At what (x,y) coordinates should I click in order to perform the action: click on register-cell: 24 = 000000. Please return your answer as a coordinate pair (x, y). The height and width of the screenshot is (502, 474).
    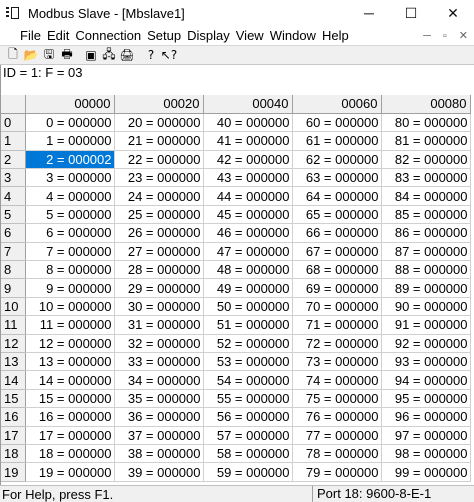
    Looking at the image, I should click on (159, 196).